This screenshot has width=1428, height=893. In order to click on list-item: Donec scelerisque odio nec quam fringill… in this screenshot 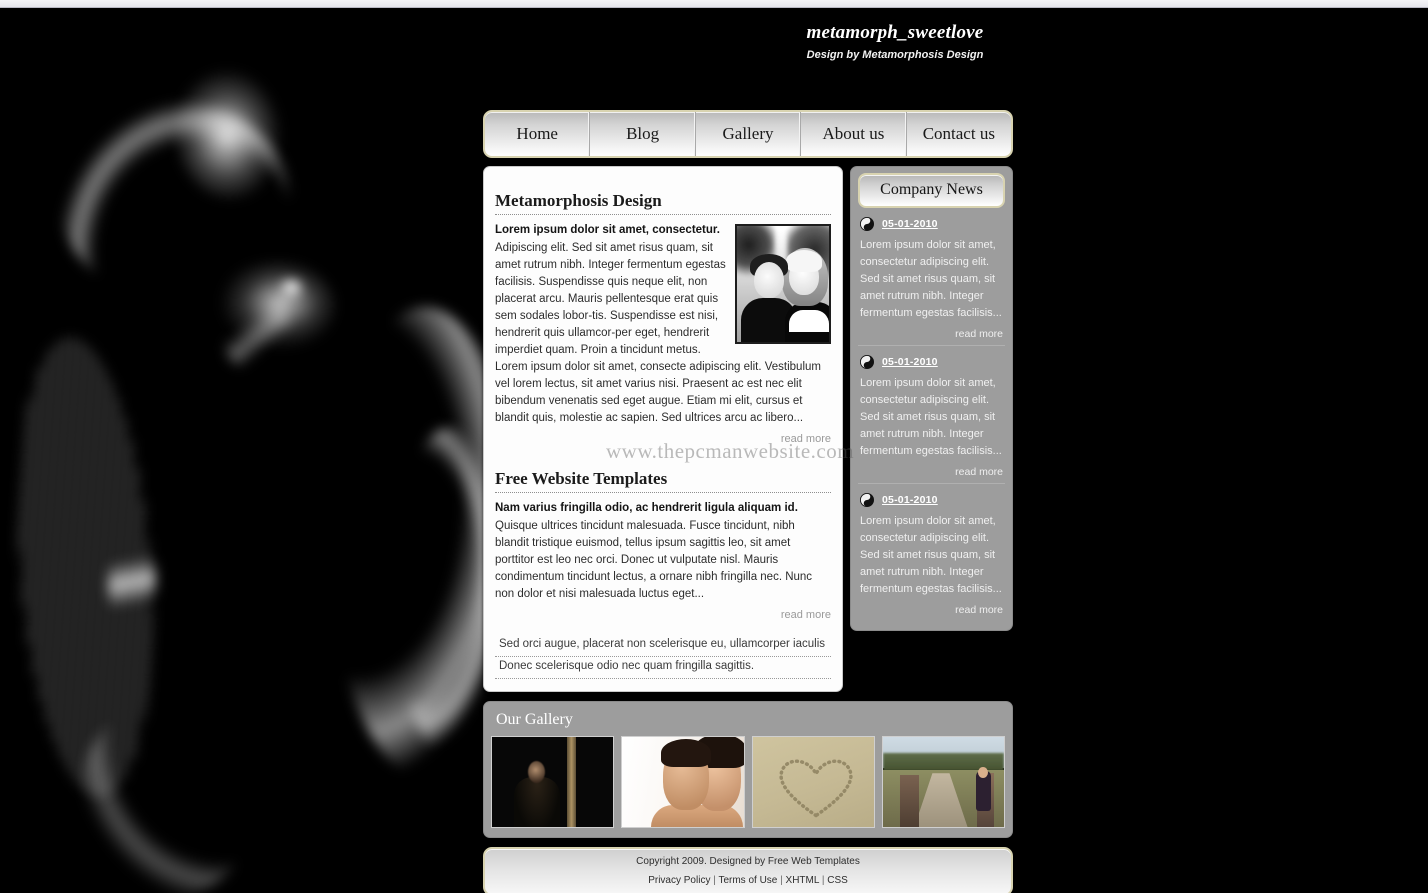, I will do `click(663, 668)`.